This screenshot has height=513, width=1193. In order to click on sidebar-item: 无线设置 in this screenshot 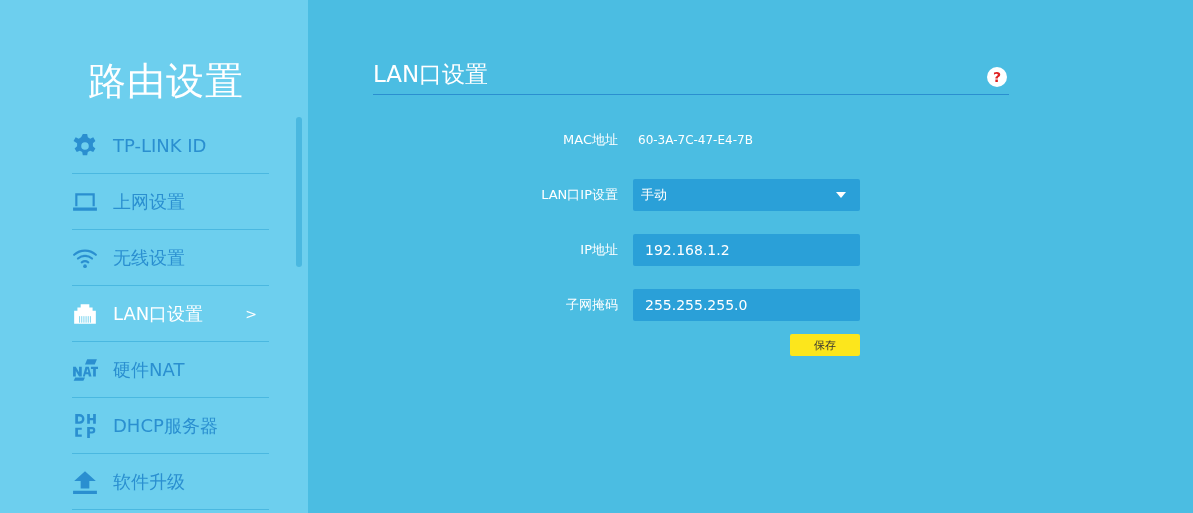, I will do `click(170, 258)`.